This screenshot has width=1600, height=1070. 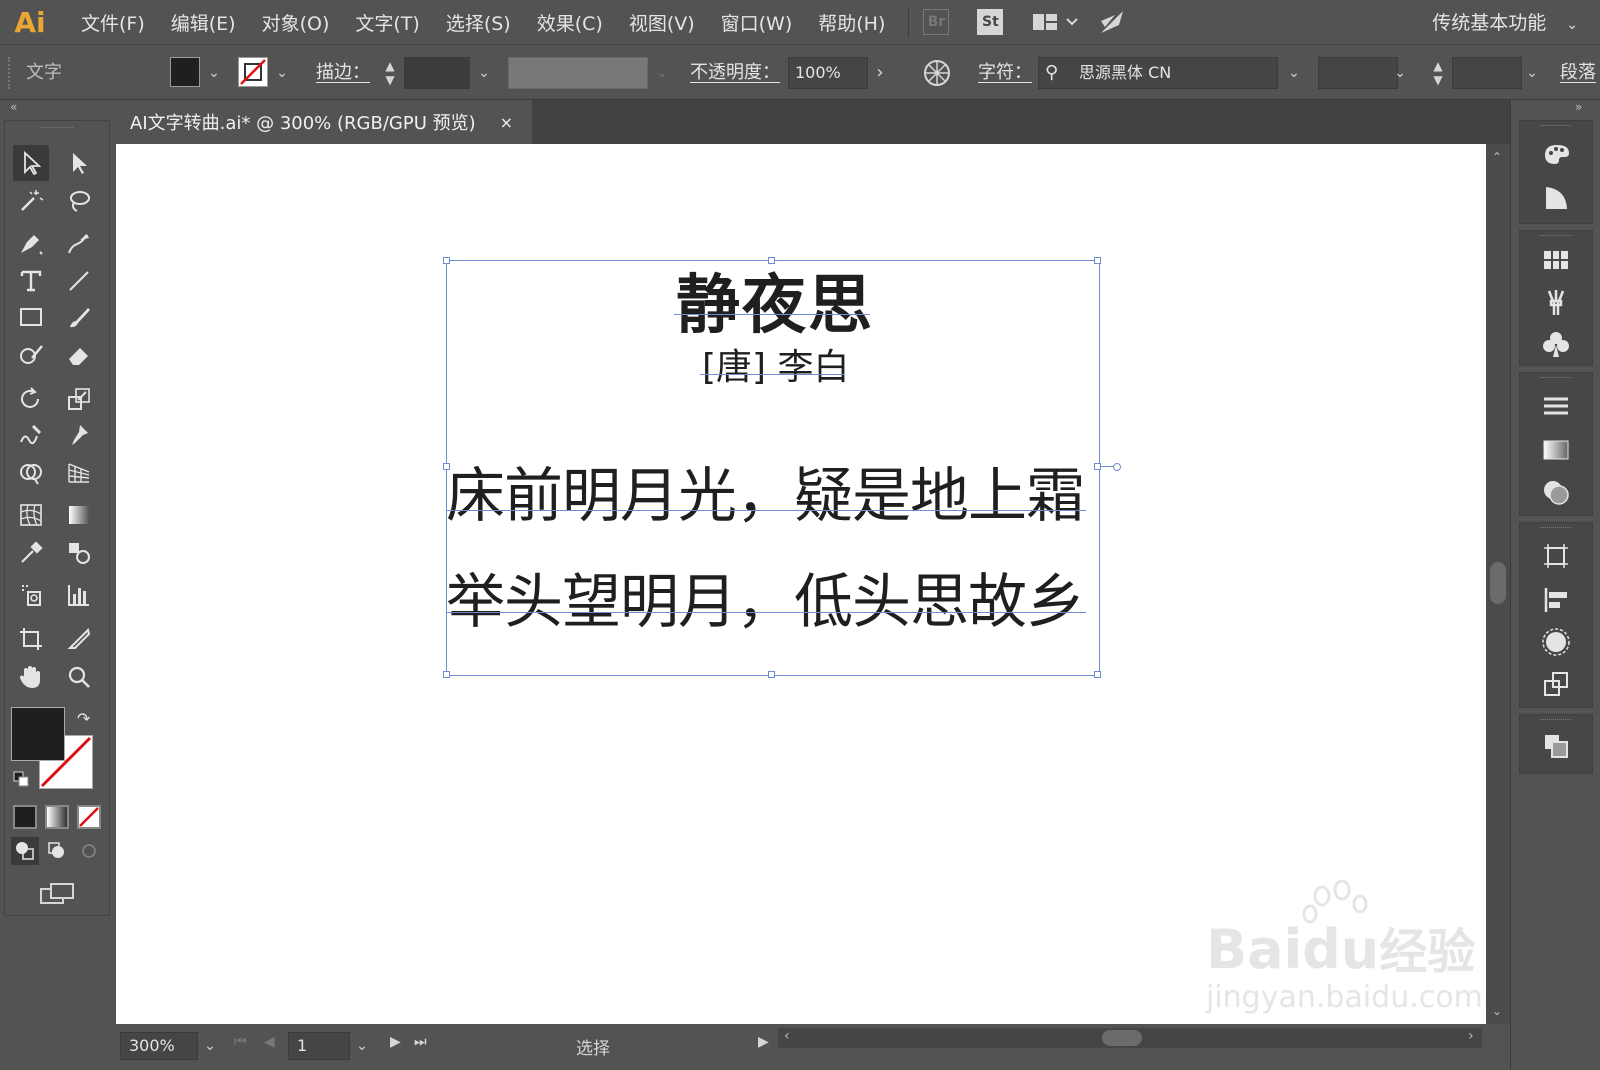 What do you see at coordinates (25, 817) in the screenshot?
I see `color-mode-icon` at bounding box center [25, 817].